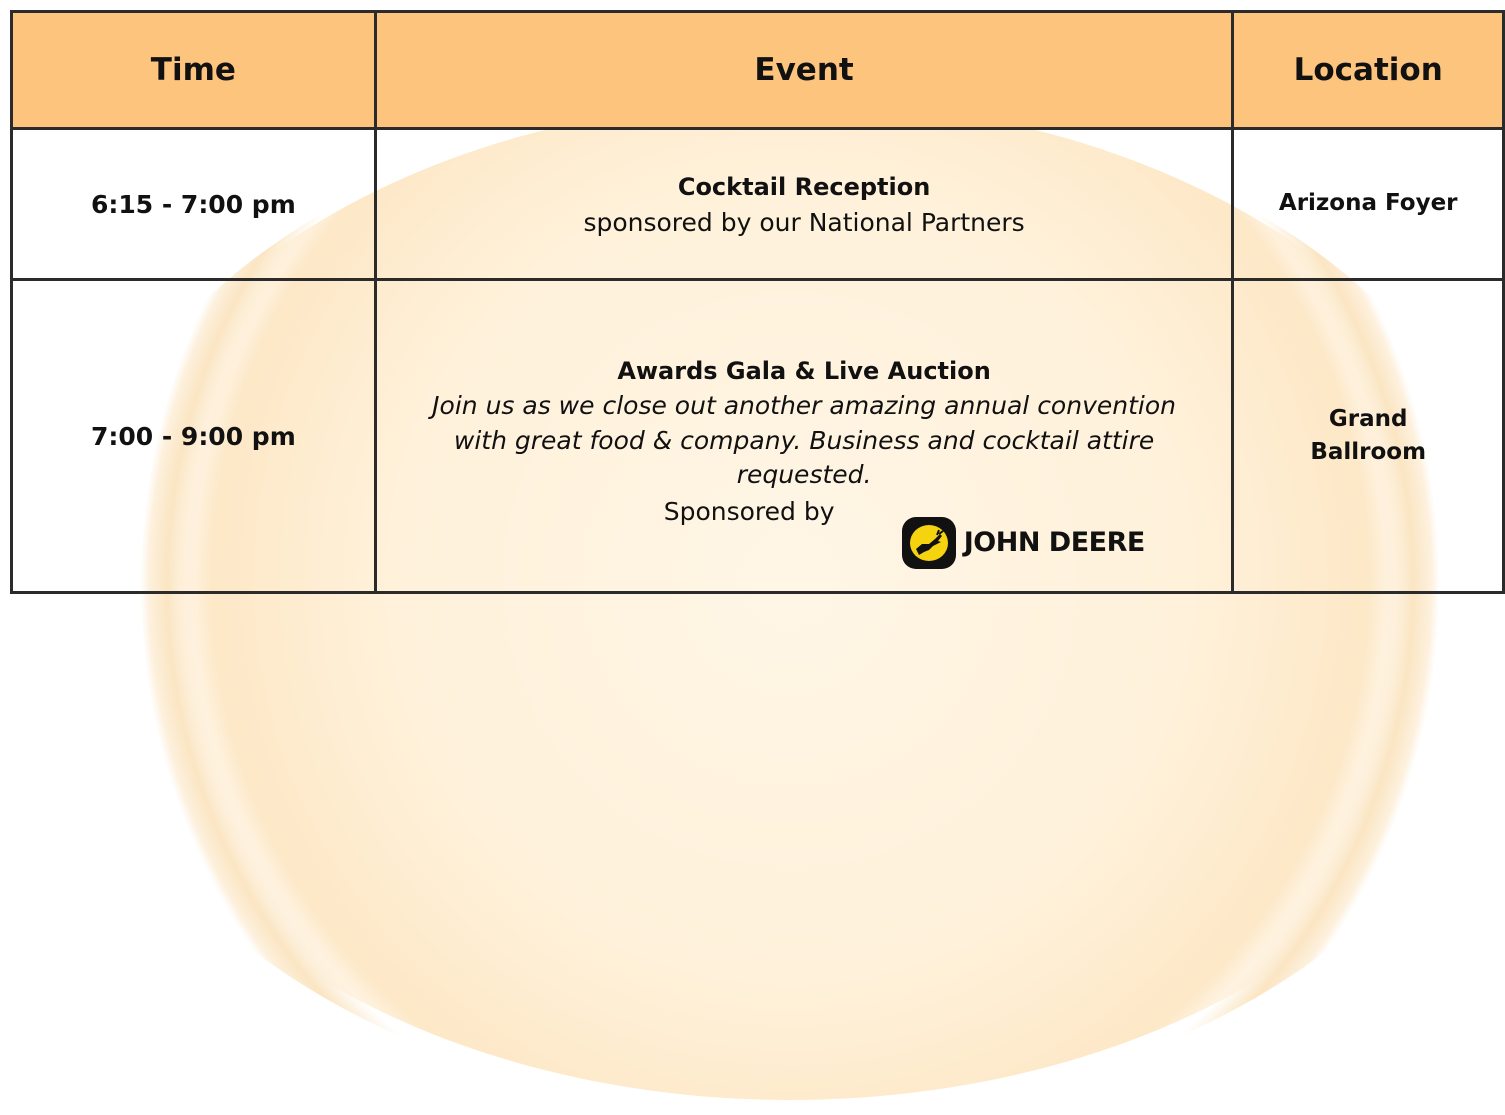  What do you see at coordinates (804, 186) in the screenshot?
I see `event-title: Cocktail Reception` at bounding box center [804, 186].